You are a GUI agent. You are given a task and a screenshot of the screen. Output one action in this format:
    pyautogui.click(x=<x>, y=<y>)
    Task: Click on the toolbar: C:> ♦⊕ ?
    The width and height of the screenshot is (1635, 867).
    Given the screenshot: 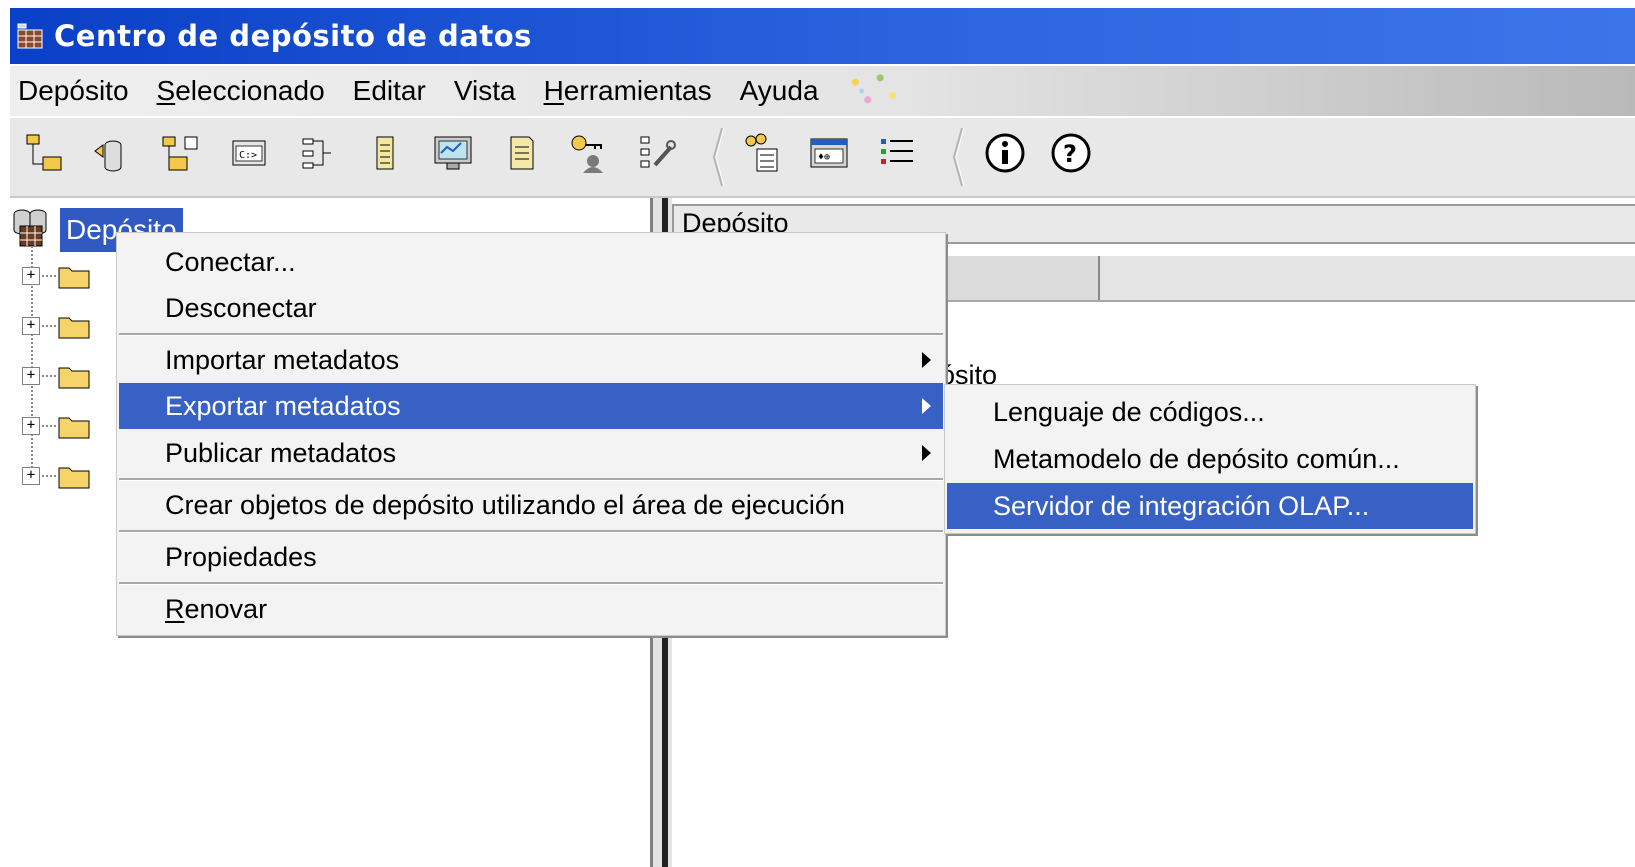 What is the action you would take?
    pyautogui.click(x=822, y=158)
    